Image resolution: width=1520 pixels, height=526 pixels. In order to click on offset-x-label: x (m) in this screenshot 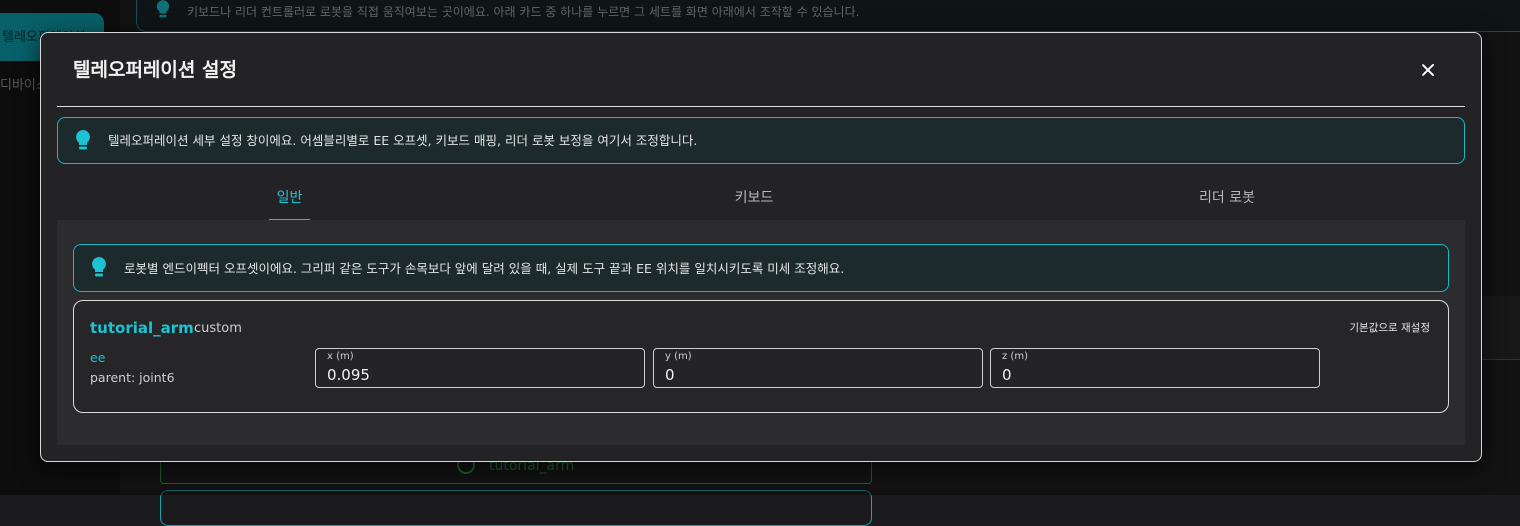, I will do `click(340, 356)`.